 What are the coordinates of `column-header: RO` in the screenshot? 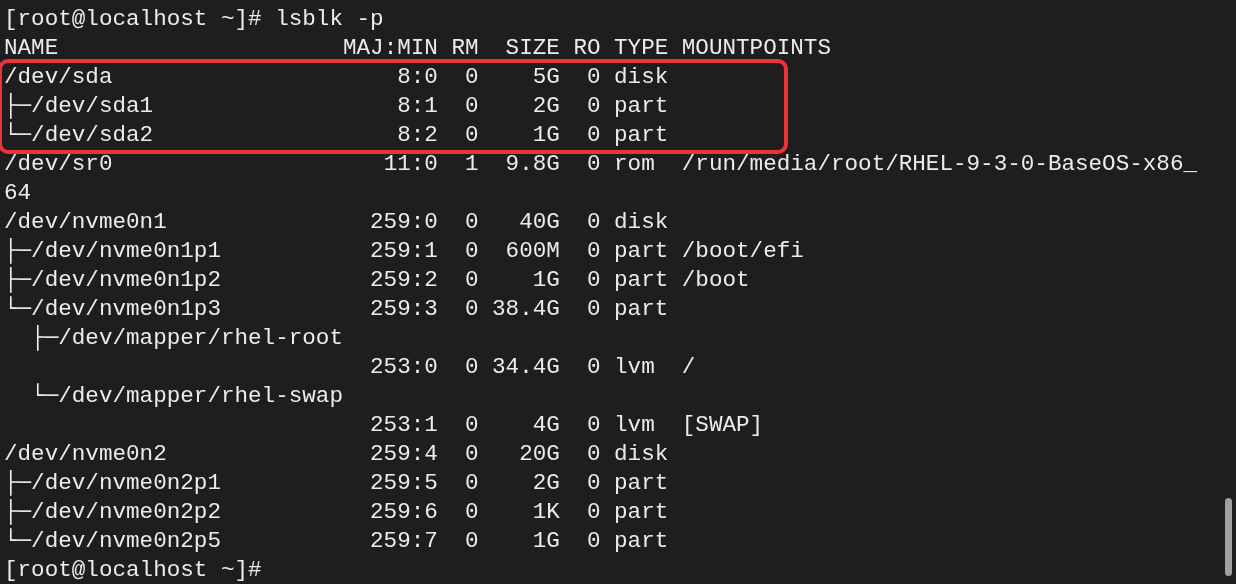 It's located at (587, 48).